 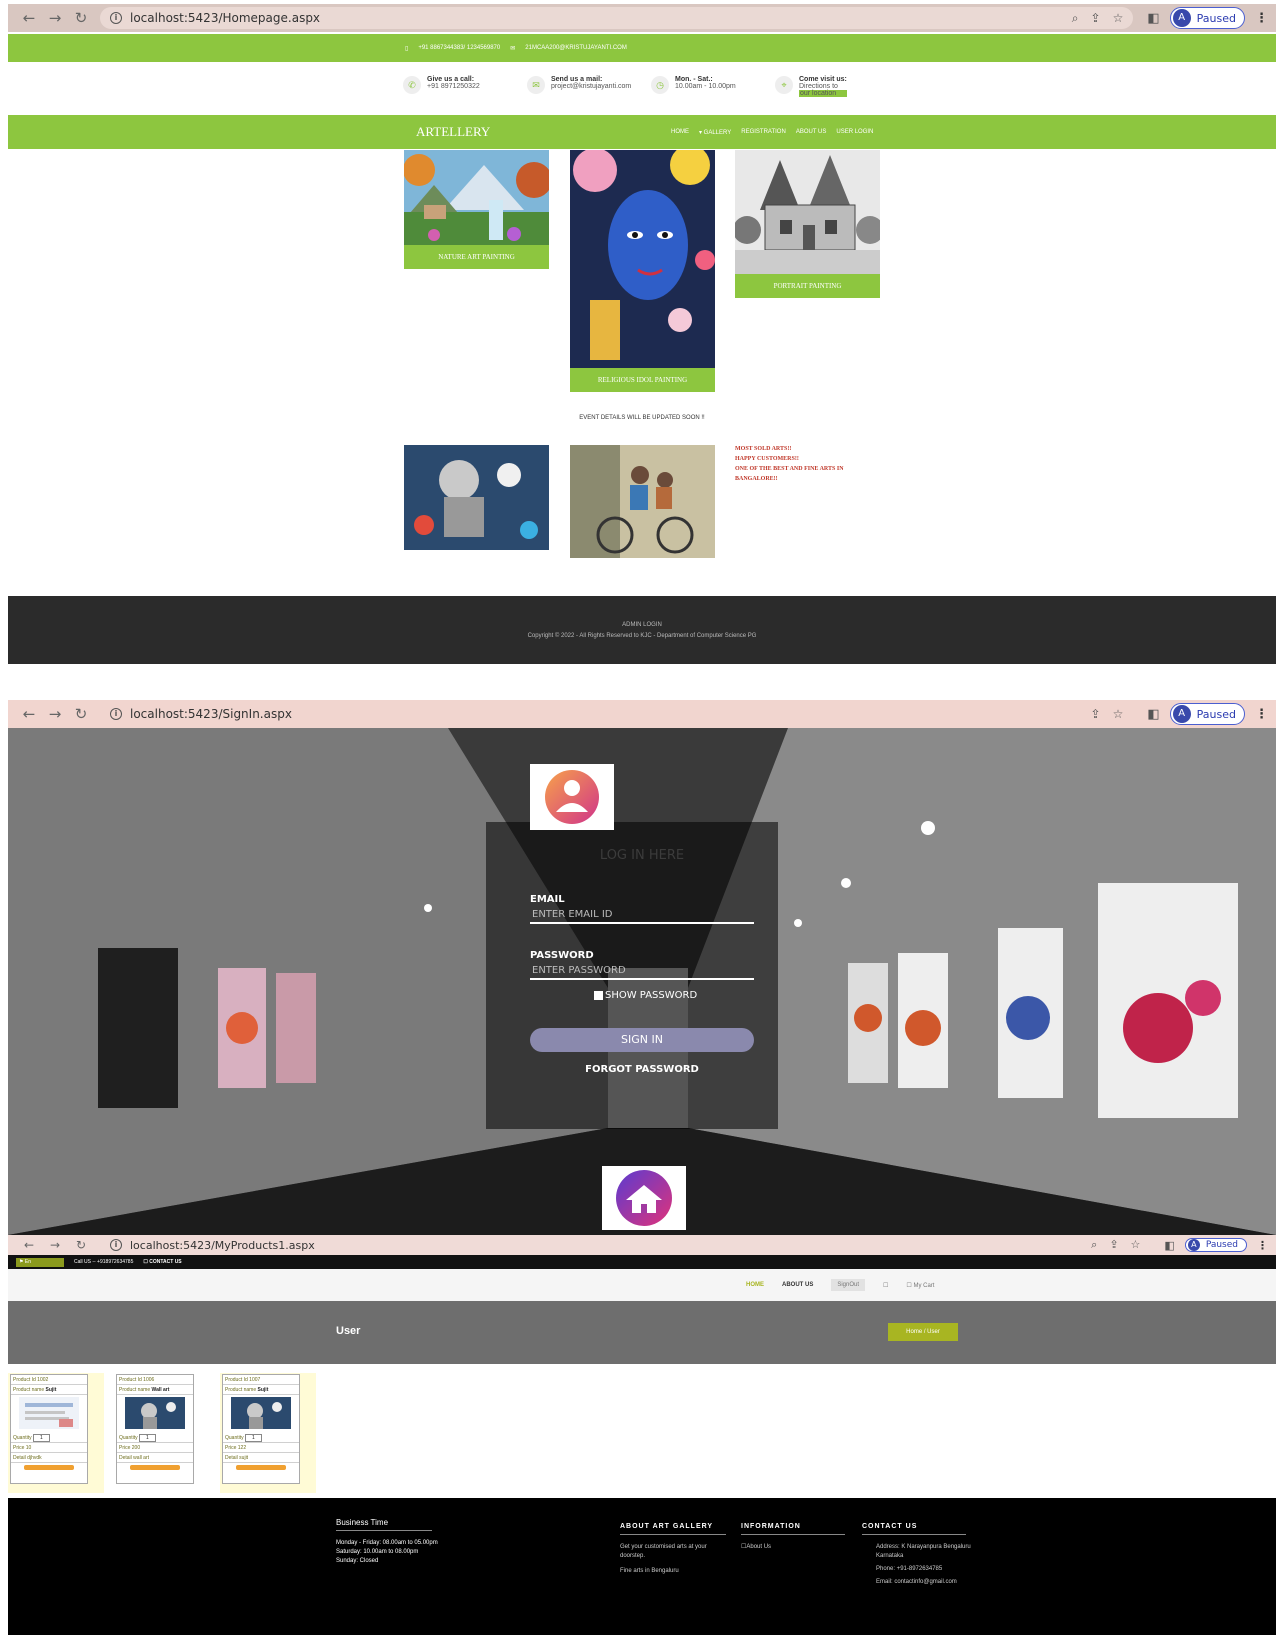 What do you see at coordinates (162, 1262) in the screenshot?
I see `contact-us-link: ☐ CONTACT US` at bounding box center [162, 1262].